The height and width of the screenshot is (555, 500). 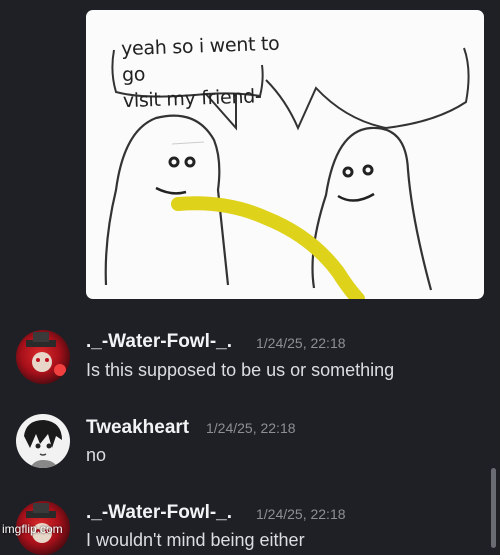 What do you see at coordinates (46, 354) in the screenshot?
I see `red-hat-avatar-icon` at bounding box center [46, 354].